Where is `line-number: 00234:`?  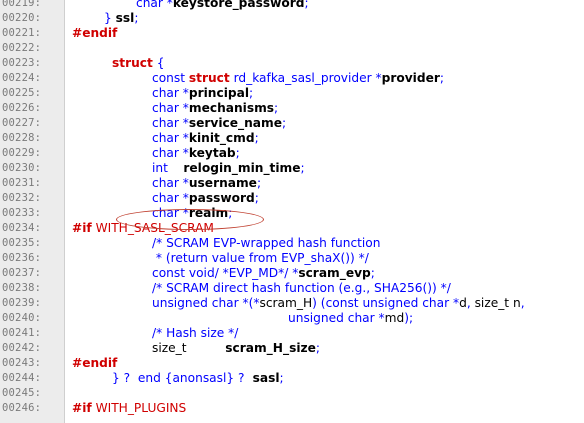
line-number: 00234: is located at coordinates (22, 228).